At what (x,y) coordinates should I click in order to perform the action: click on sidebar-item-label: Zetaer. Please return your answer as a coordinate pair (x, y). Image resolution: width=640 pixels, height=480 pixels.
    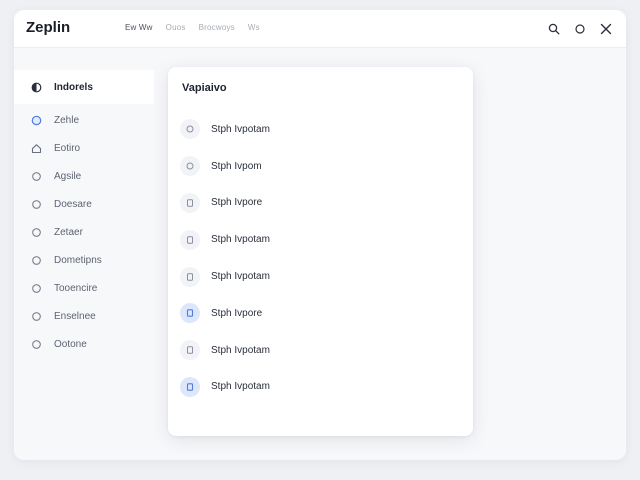
    Looking at the image, I should click on (68, 232).